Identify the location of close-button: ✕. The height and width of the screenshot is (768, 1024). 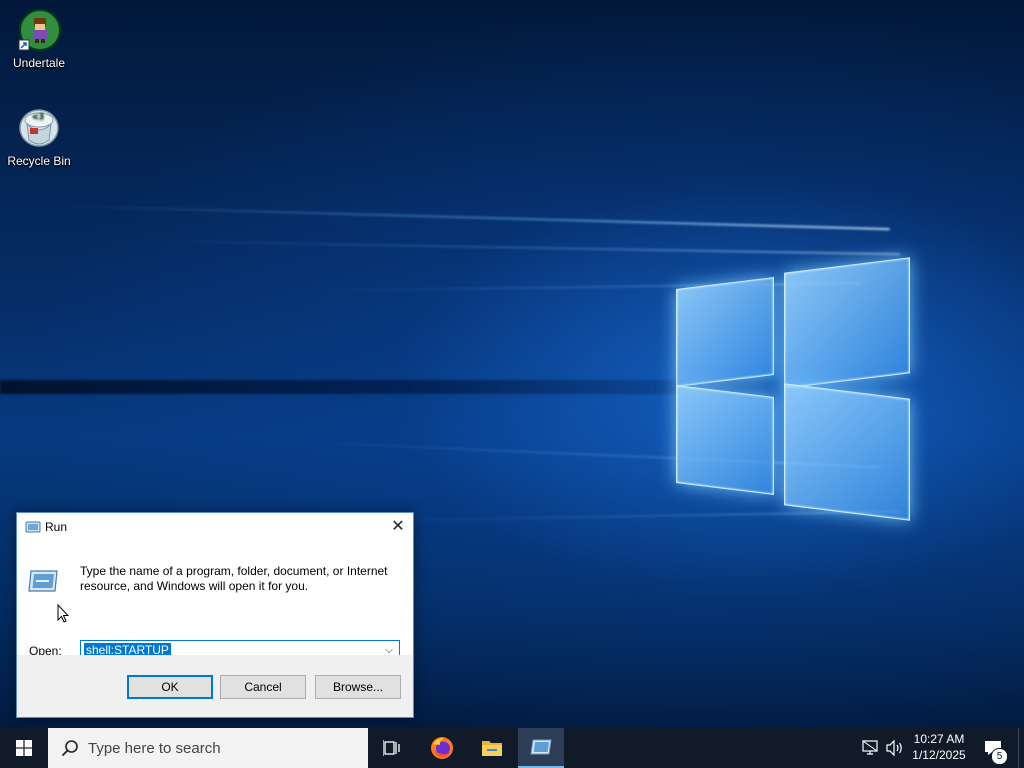
(398, 527).